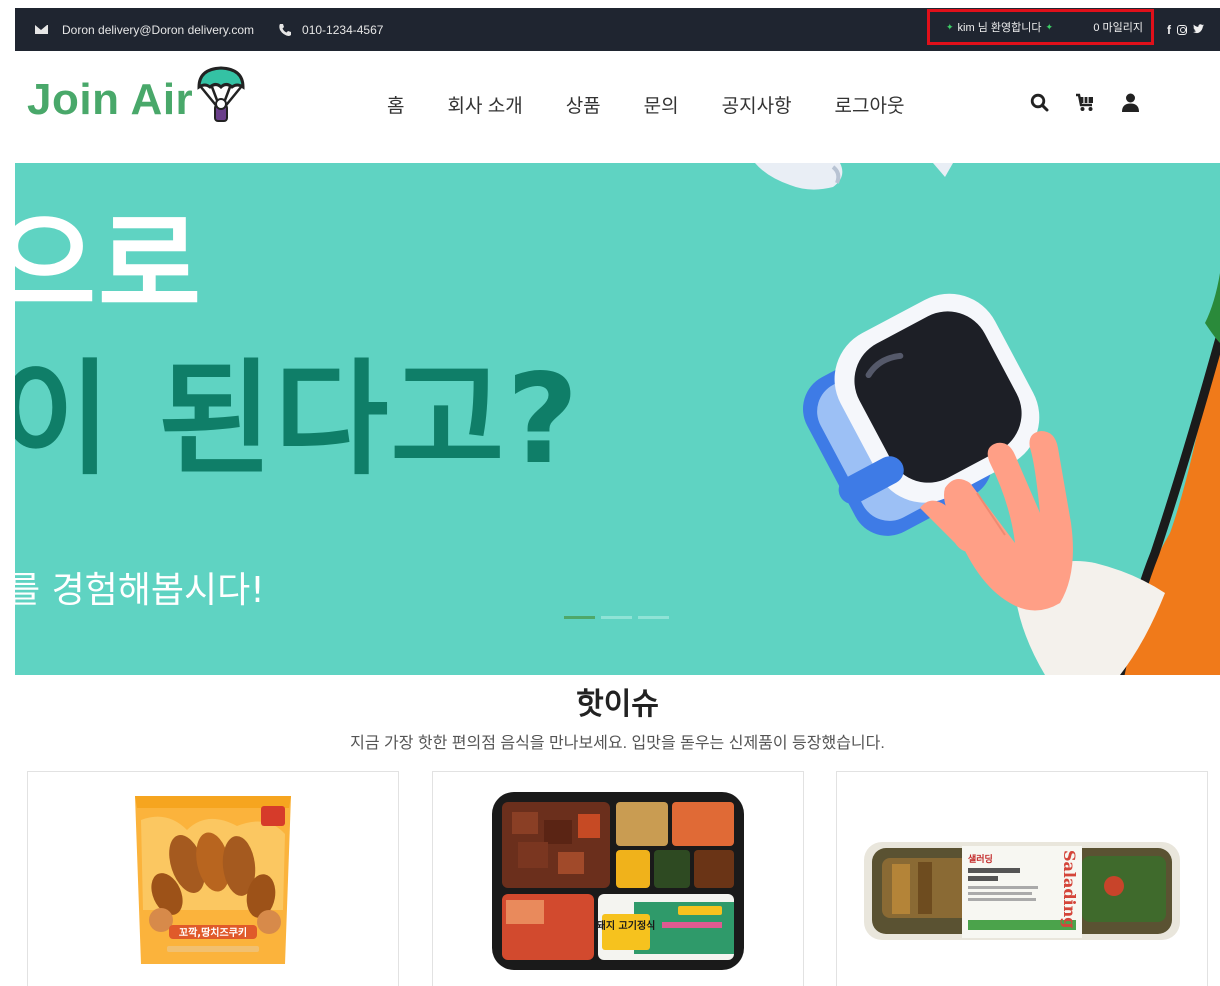  Describe the element at coordinates (41, 29) in the screenshot. I see `mail-icon` at that location.